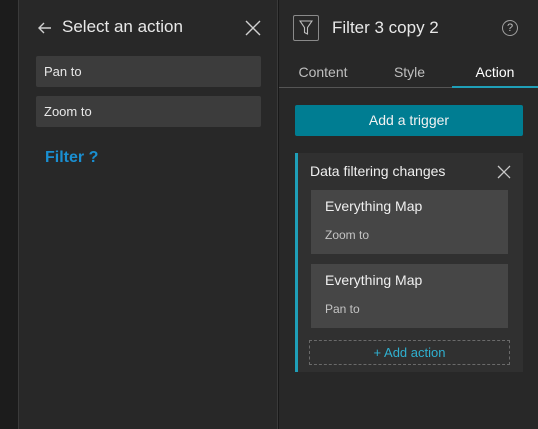 The height and width of the screenshot is (429, 538). I want to click on tab-content: Content, so click(323, 72).